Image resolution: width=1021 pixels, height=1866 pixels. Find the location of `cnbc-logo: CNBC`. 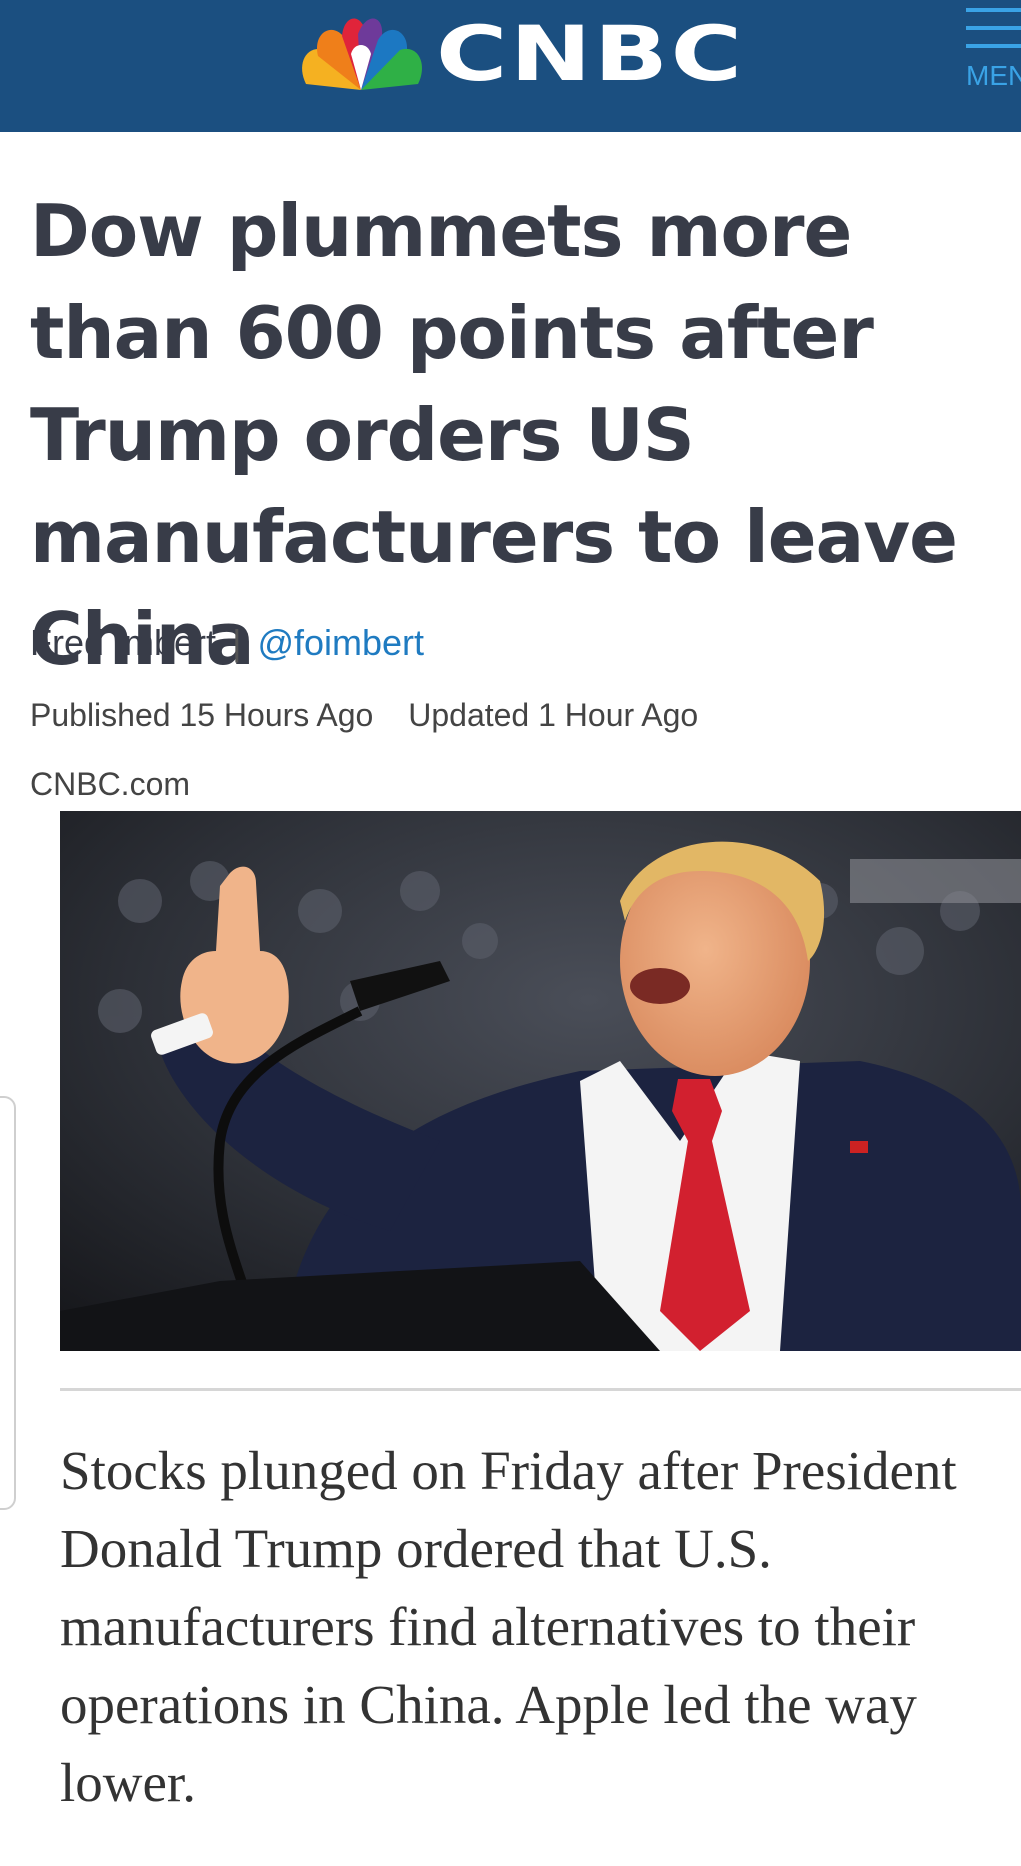

cnbc-logo: CNBC is located at coordinates (519, 54).